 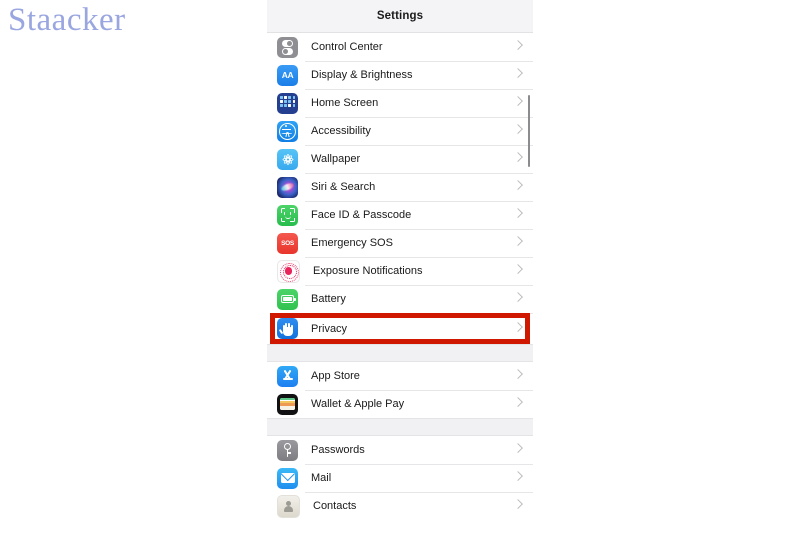 I want to click on section-store: App Store Wallet & Apple Pay, so click(x=400, y=390).